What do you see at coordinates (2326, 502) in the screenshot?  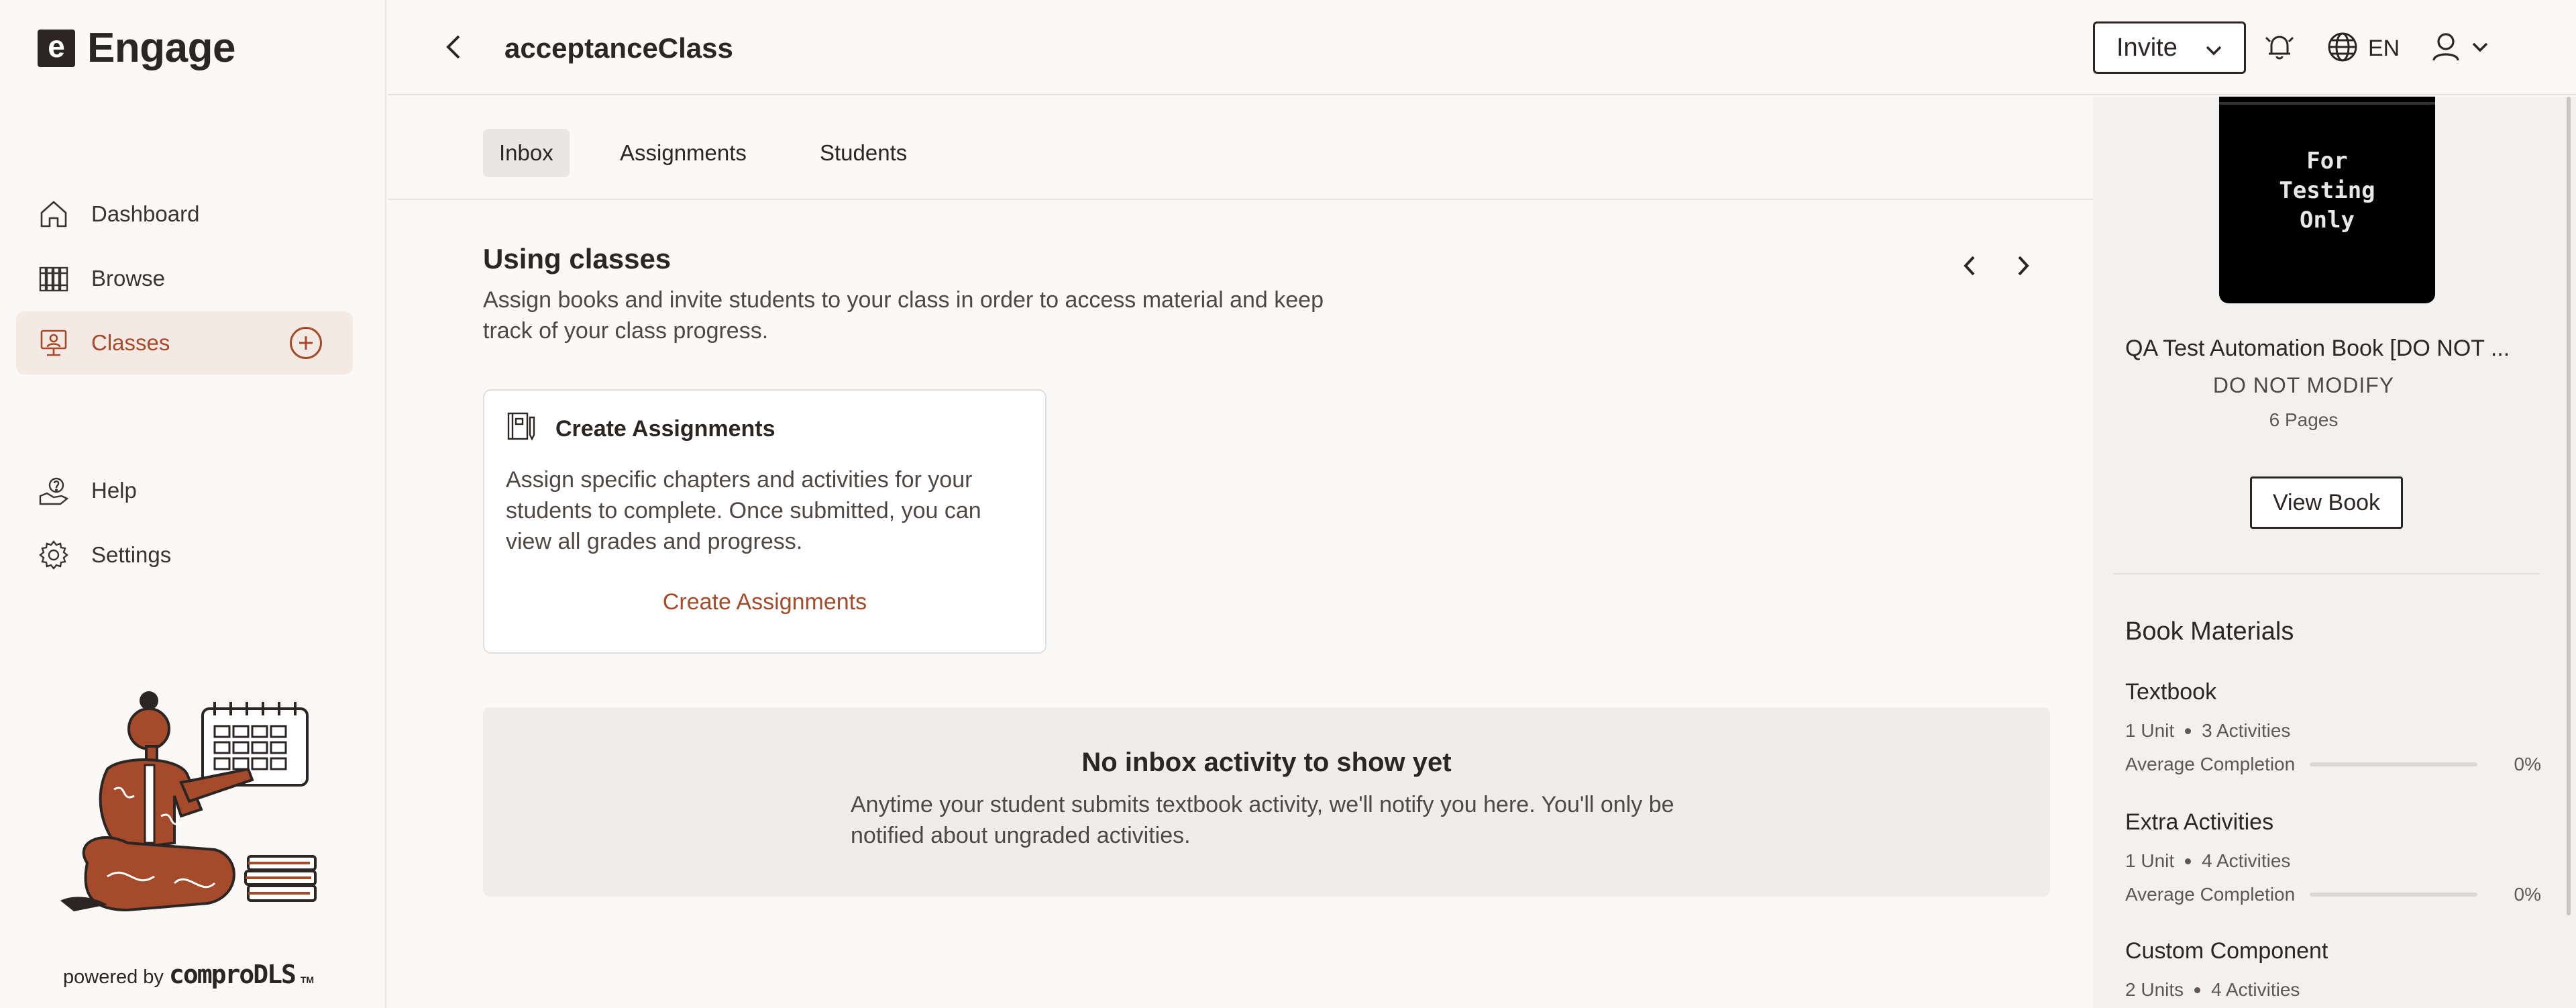 I see `view-book-button: View Book` at bounding box center [2326, 502].